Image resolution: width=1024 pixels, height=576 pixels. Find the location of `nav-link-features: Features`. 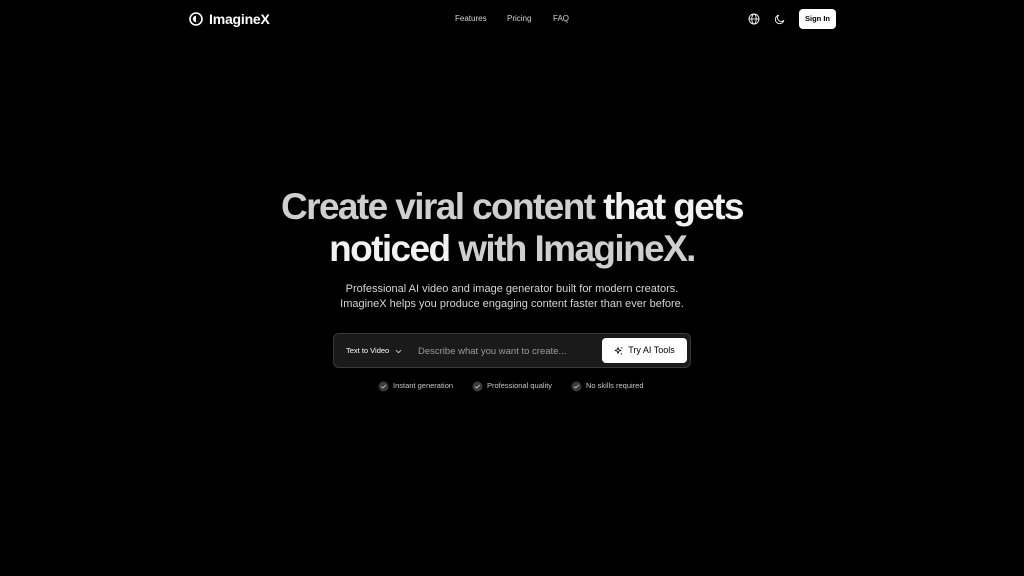

nav-link-features: Features is located at coordinates (471, 19).